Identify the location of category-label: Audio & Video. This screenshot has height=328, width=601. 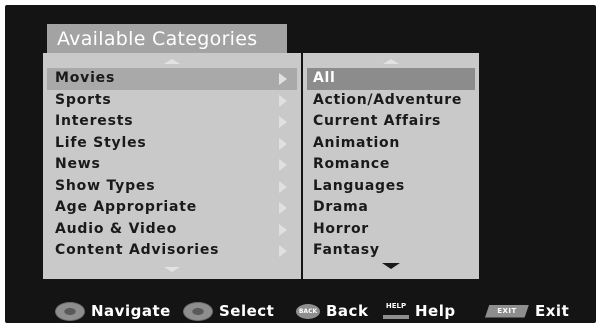
(116, 228).